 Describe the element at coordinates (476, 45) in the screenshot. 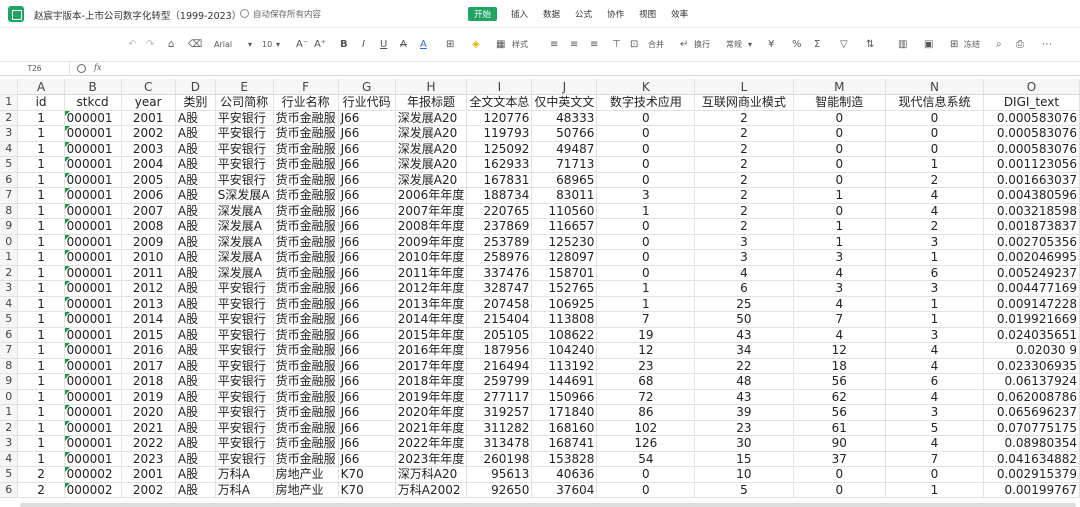

I see `fill-color-icon: ◈` at that location.